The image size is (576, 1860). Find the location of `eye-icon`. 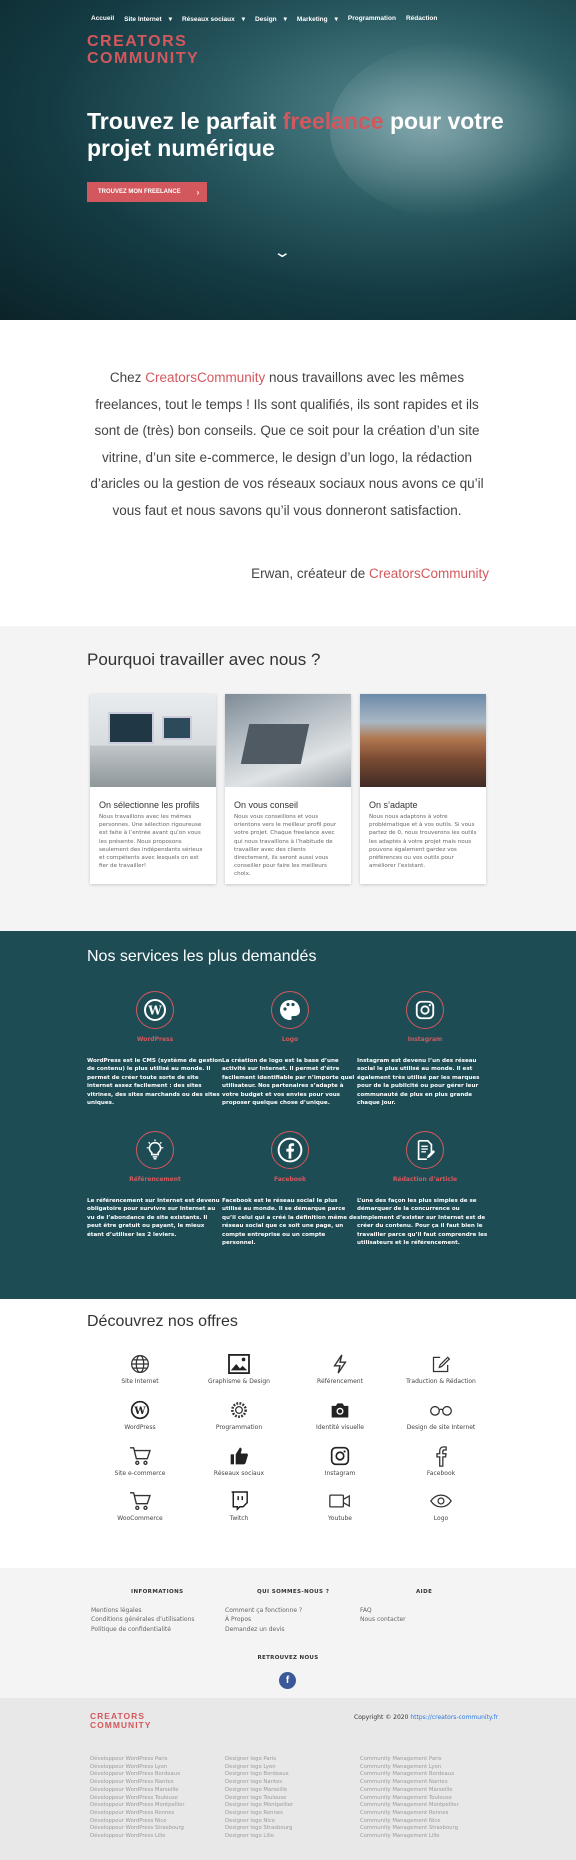

eye-icon is located at coordinates (441, 1501).